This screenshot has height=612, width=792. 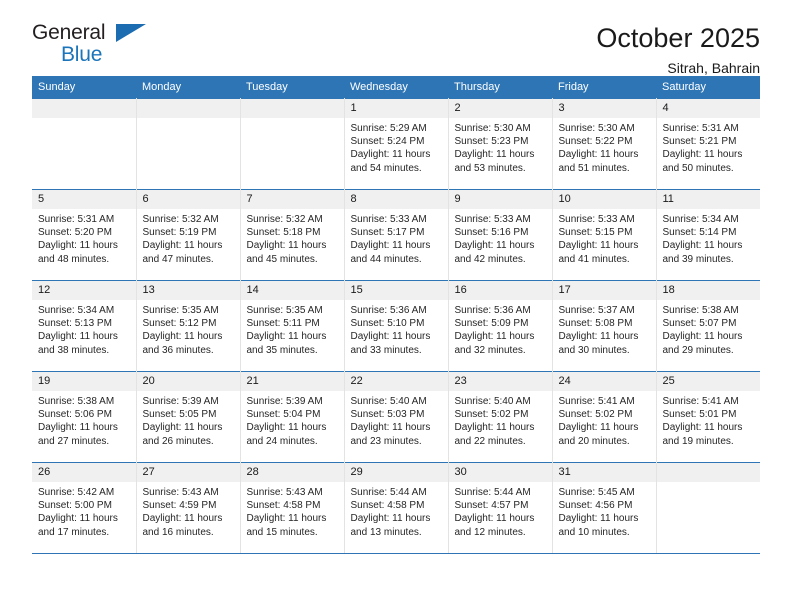 I want to click on day-number: 3, so click(x=604, y=108).